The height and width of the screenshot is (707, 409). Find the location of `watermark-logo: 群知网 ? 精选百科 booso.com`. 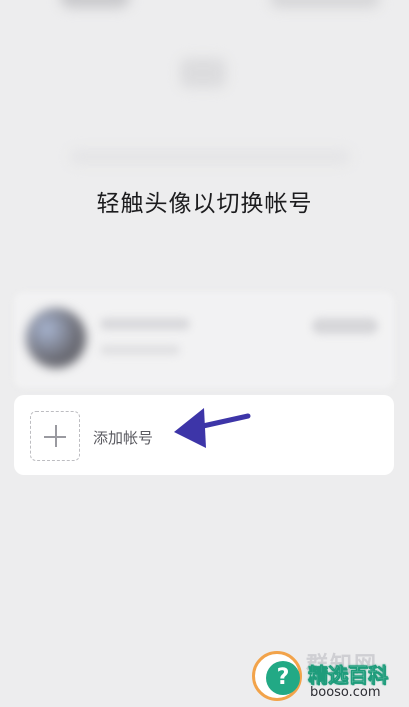

watermark-logo: 群知网 ? 精选百科 booso.com is located at coordinates (328, 676).